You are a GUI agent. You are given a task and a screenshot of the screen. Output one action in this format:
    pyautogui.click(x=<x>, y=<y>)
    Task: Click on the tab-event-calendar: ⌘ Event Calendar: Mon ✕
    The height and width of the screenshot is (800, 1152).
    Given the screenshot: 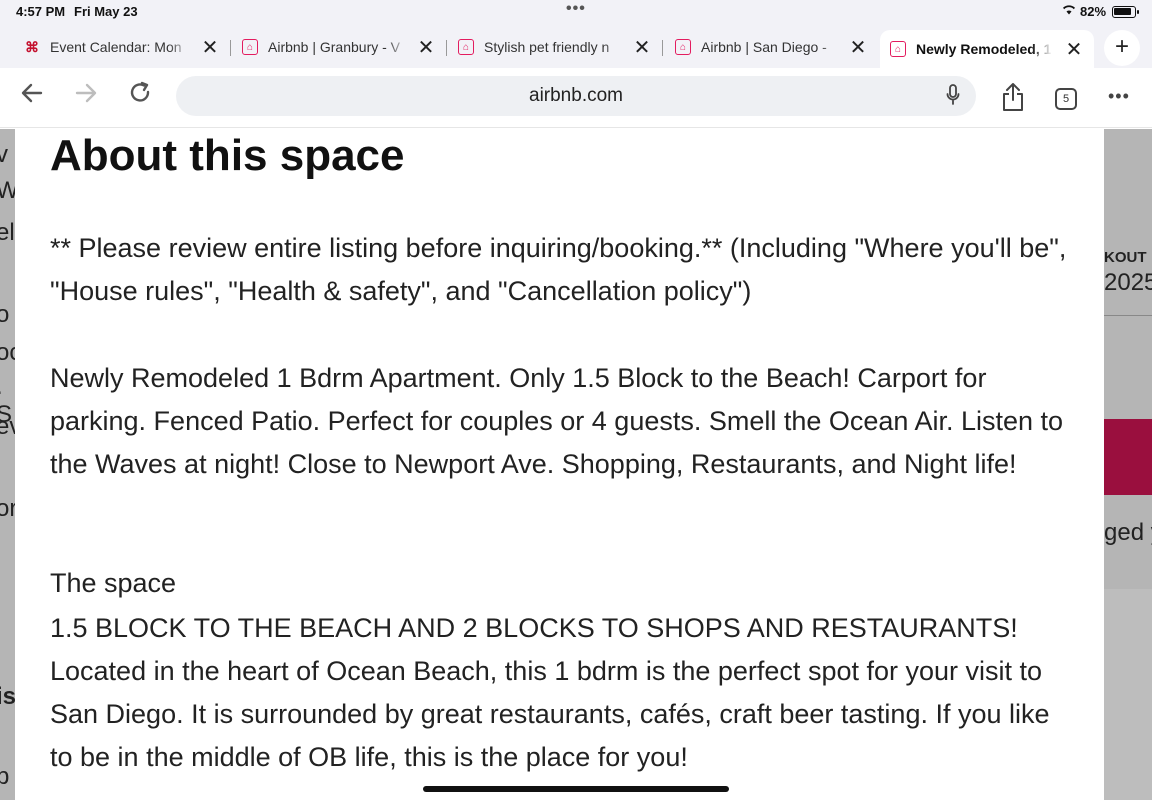 What is the action you would take?
    pyautogui.click(x=122, y=47)
    